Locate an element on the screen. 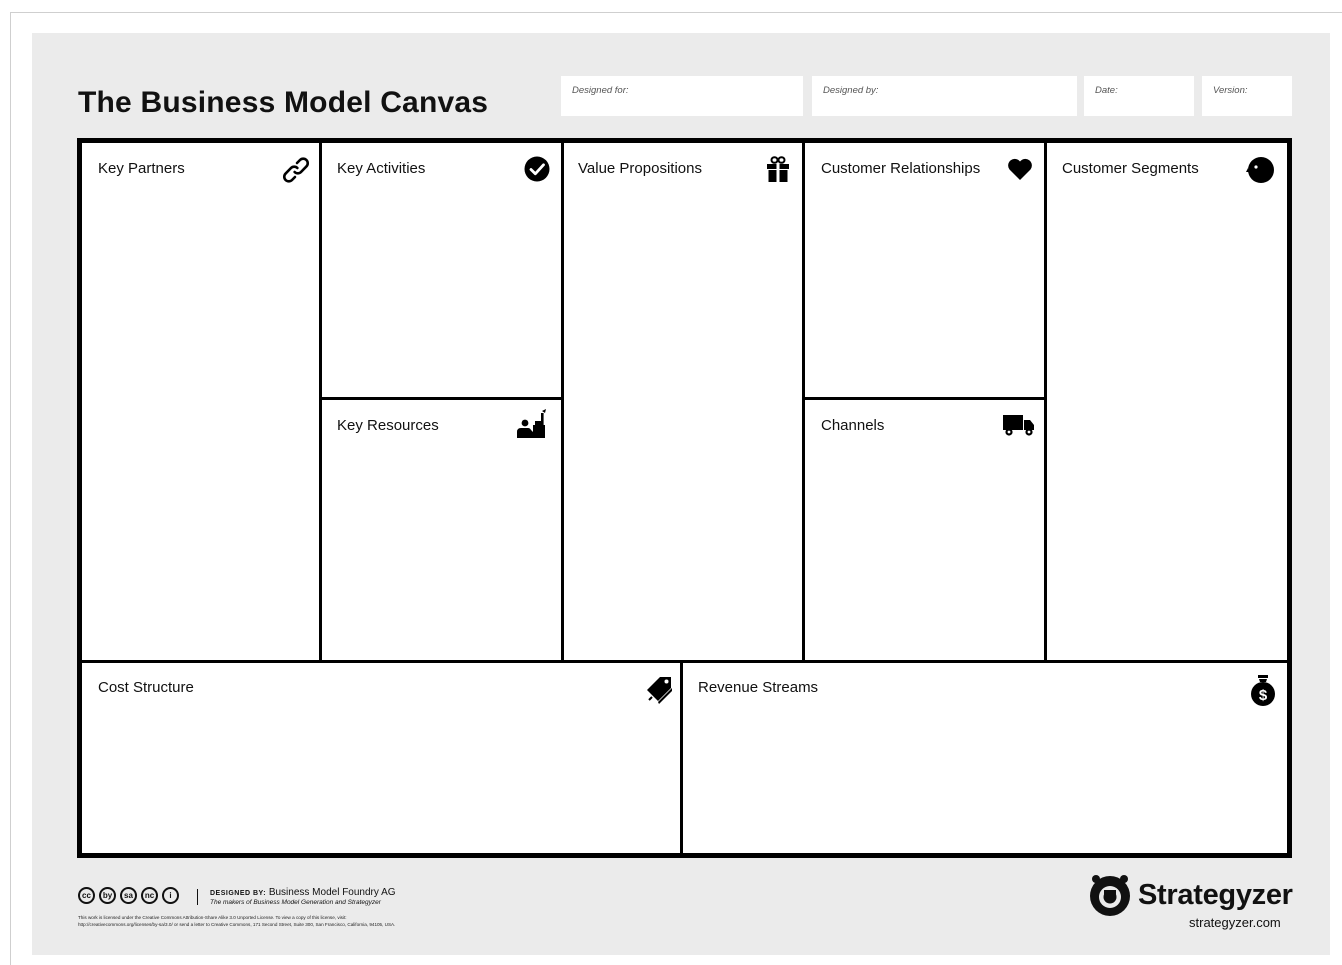 The width and height of the screenshot is (1342, 965). link-icon is located at coordinates (296, 170).